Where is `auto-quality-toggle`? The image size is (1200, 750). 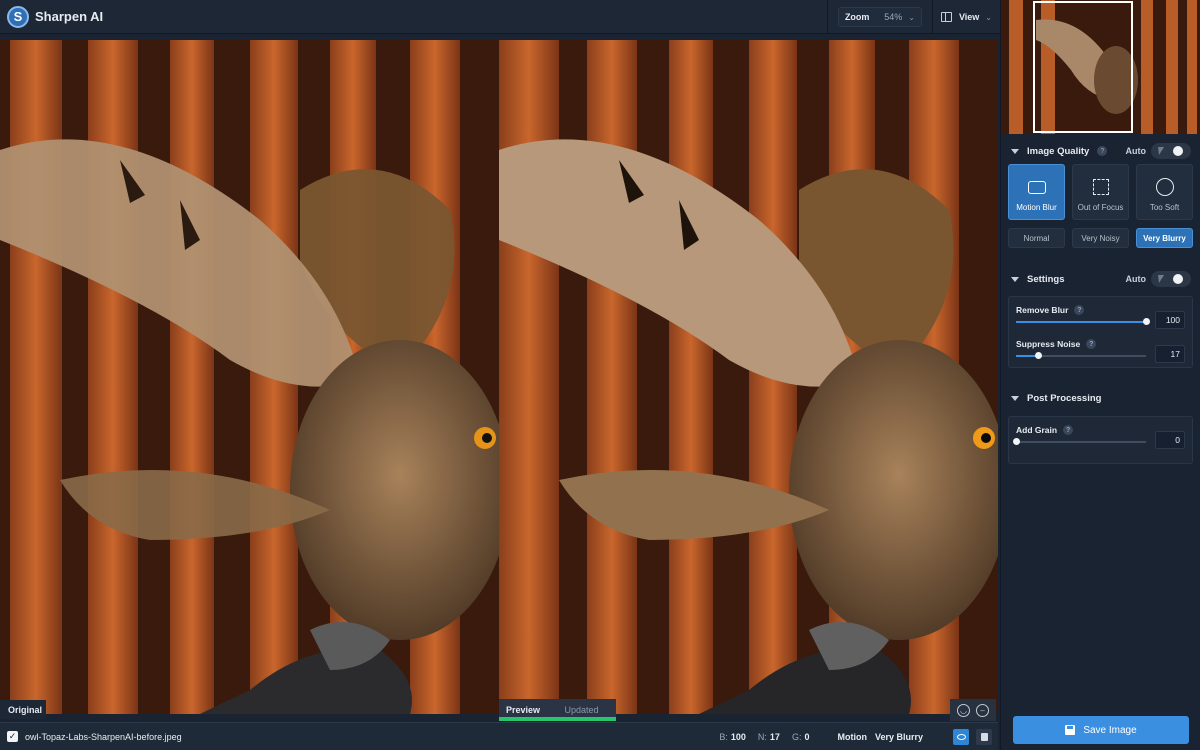
auto-quality-toggle is located at coordinates (1171, 151).